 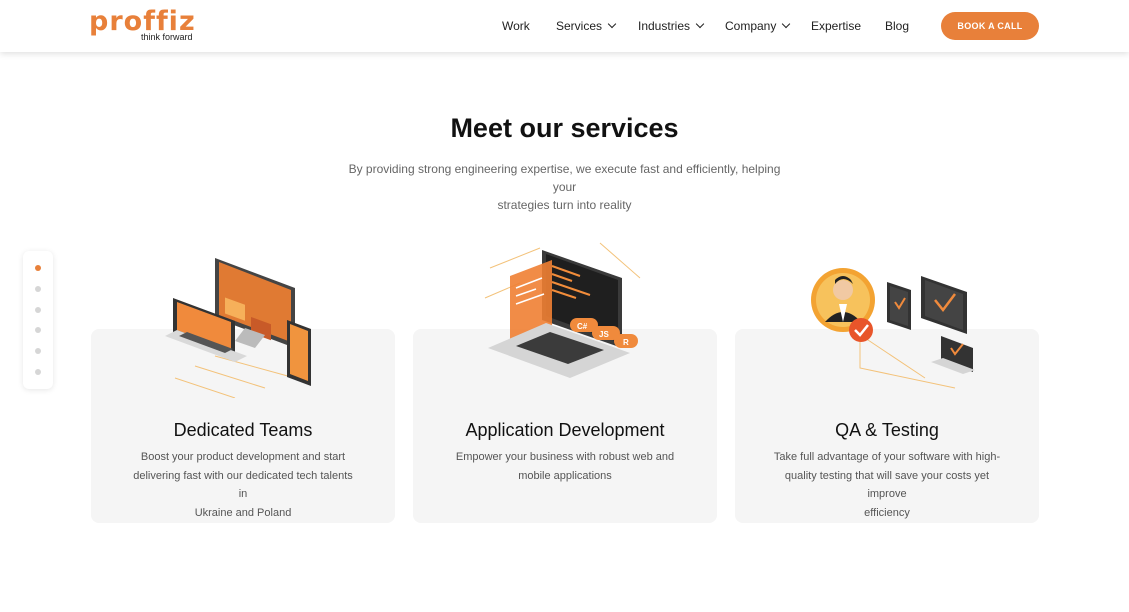 I want to click on nav-label: Industries, so click(x=664, y=26).